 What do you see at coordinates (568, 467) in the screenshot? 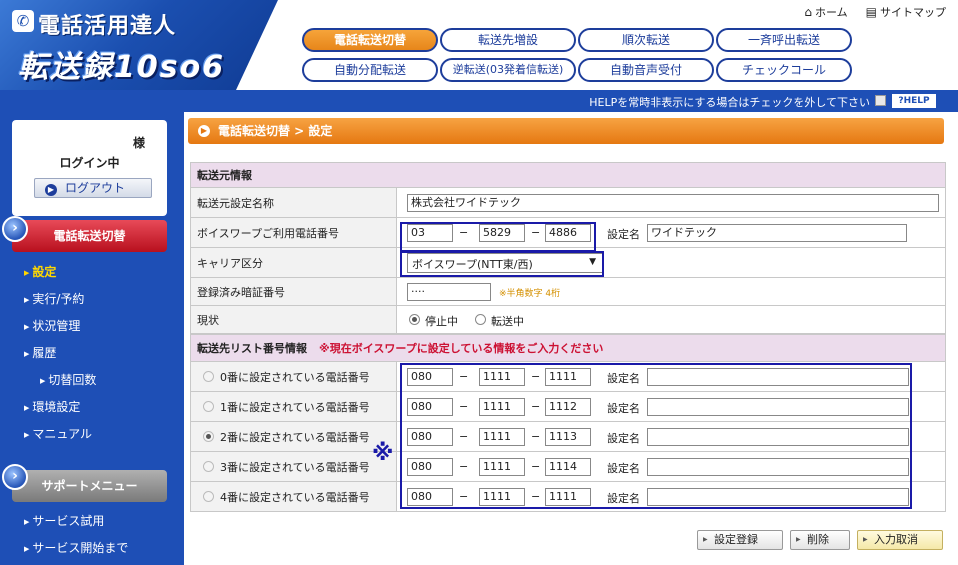
I see `destination-phone-subscriber-input: 1114` at bounding box center [568, 467].